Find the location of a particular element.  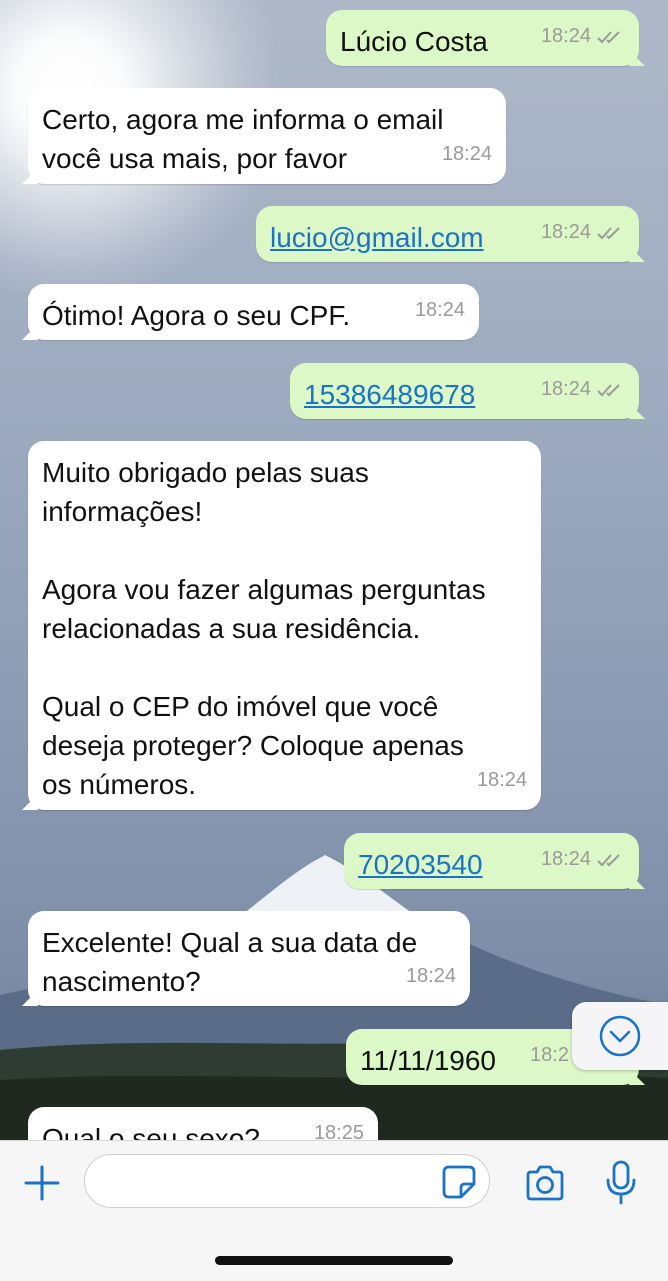

message-outgoing: Lúcio Costa 18:24 is located at coordinates (485, 38).